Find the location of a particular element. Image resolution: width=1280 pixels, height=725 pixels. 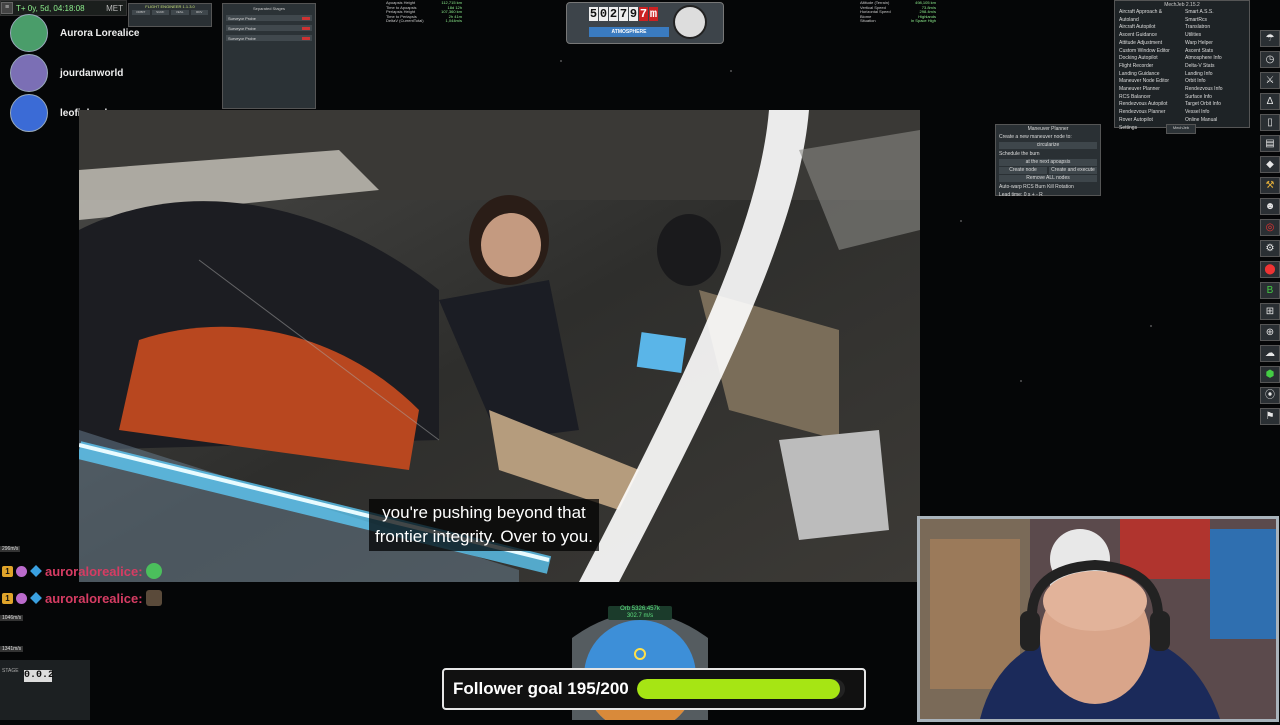

mechjeb-menu-item: Flight Recorder is located at coordinates (1149, 67).